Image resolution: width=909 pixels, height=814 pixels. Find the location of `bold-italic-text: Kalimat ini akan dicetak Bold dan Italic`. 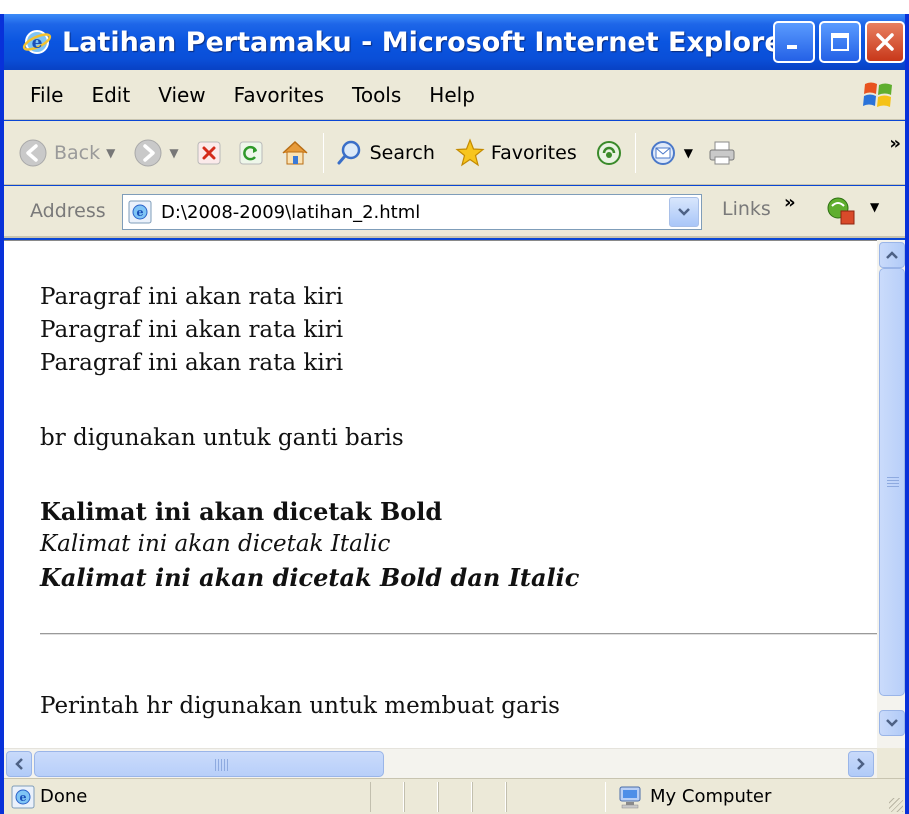

bold-italic-text: Kalimat ini akan dicetak Bold dan Italic is located at coordinates (310, 577).